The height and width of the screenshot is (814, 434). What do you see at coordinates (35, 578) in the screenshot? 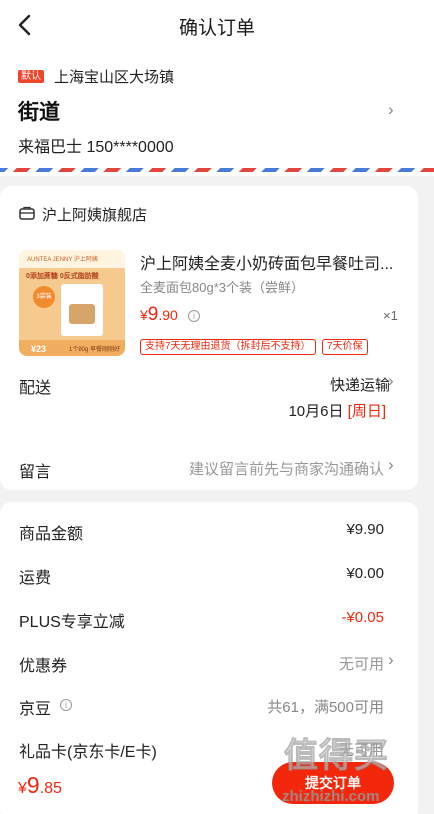
I see `freight-label: 运费` at bounding box center [35, 578].